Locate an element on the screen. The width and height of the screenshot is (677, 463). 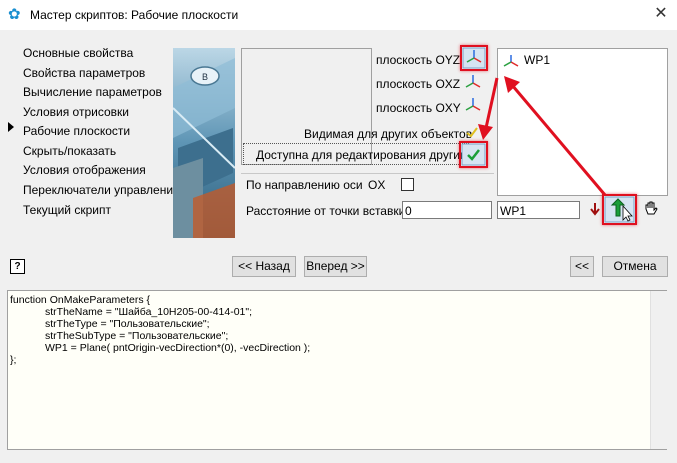
code-line: strTheType = "Пользовательские"; is located at coordinates (110, 324).